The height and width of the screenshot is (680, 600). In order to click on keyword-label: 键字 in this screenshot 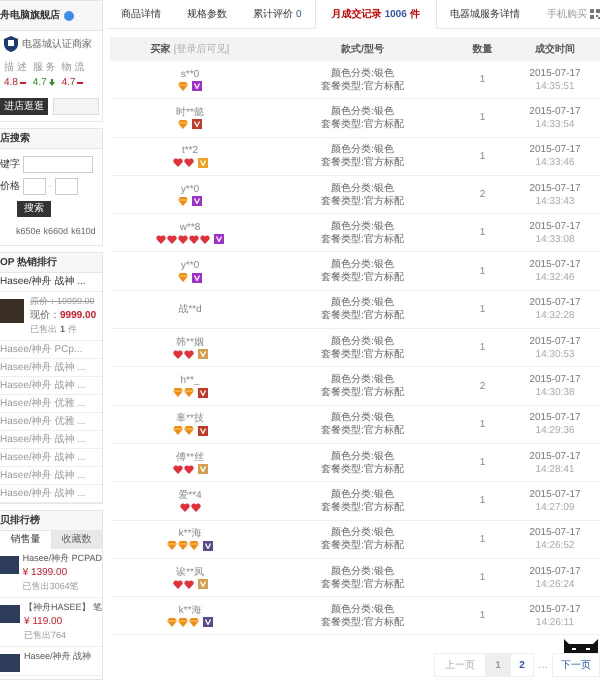, I will do `click(10, 165)`.